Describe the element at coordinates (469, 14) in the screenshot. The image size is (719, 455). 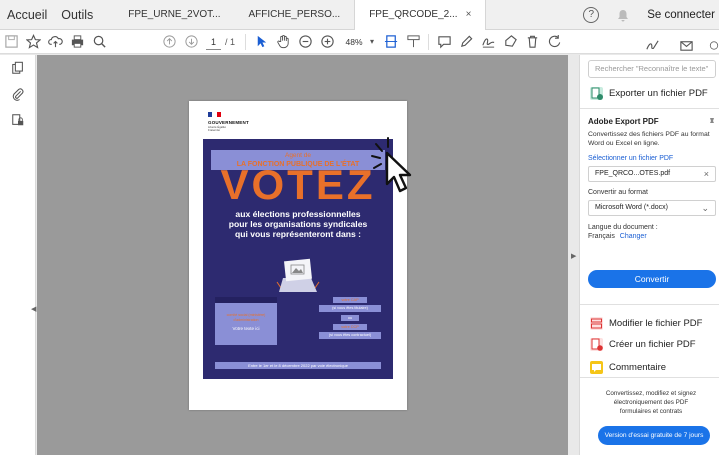
I see `close-icon: ×` at that location.